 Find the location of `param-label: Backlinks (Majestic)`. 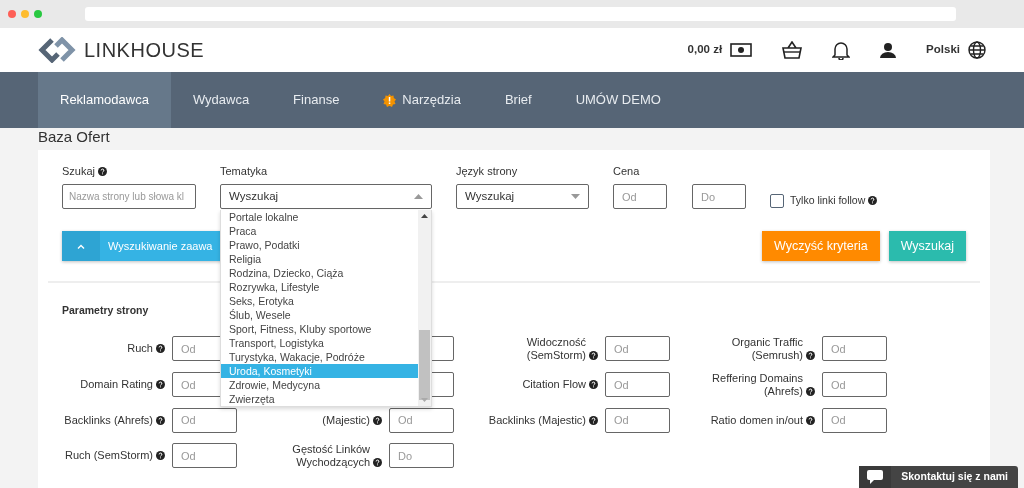

param-label: Backlinks (Majestic) is located at coordinates (537, 420).